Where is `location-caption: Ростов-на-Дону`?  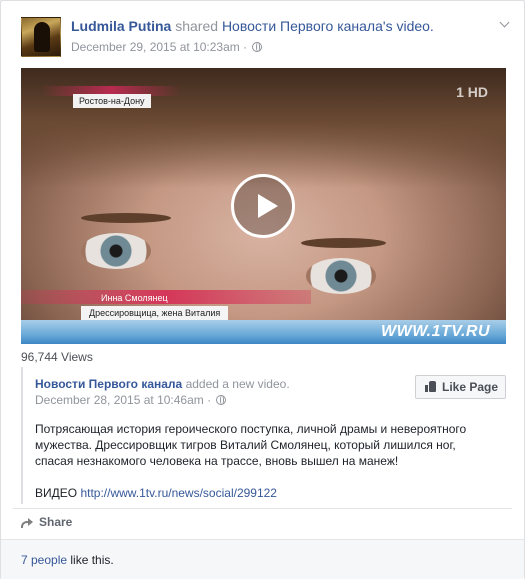 location-caption: Ростов-на-Дону is located at coordinates (112, 101).